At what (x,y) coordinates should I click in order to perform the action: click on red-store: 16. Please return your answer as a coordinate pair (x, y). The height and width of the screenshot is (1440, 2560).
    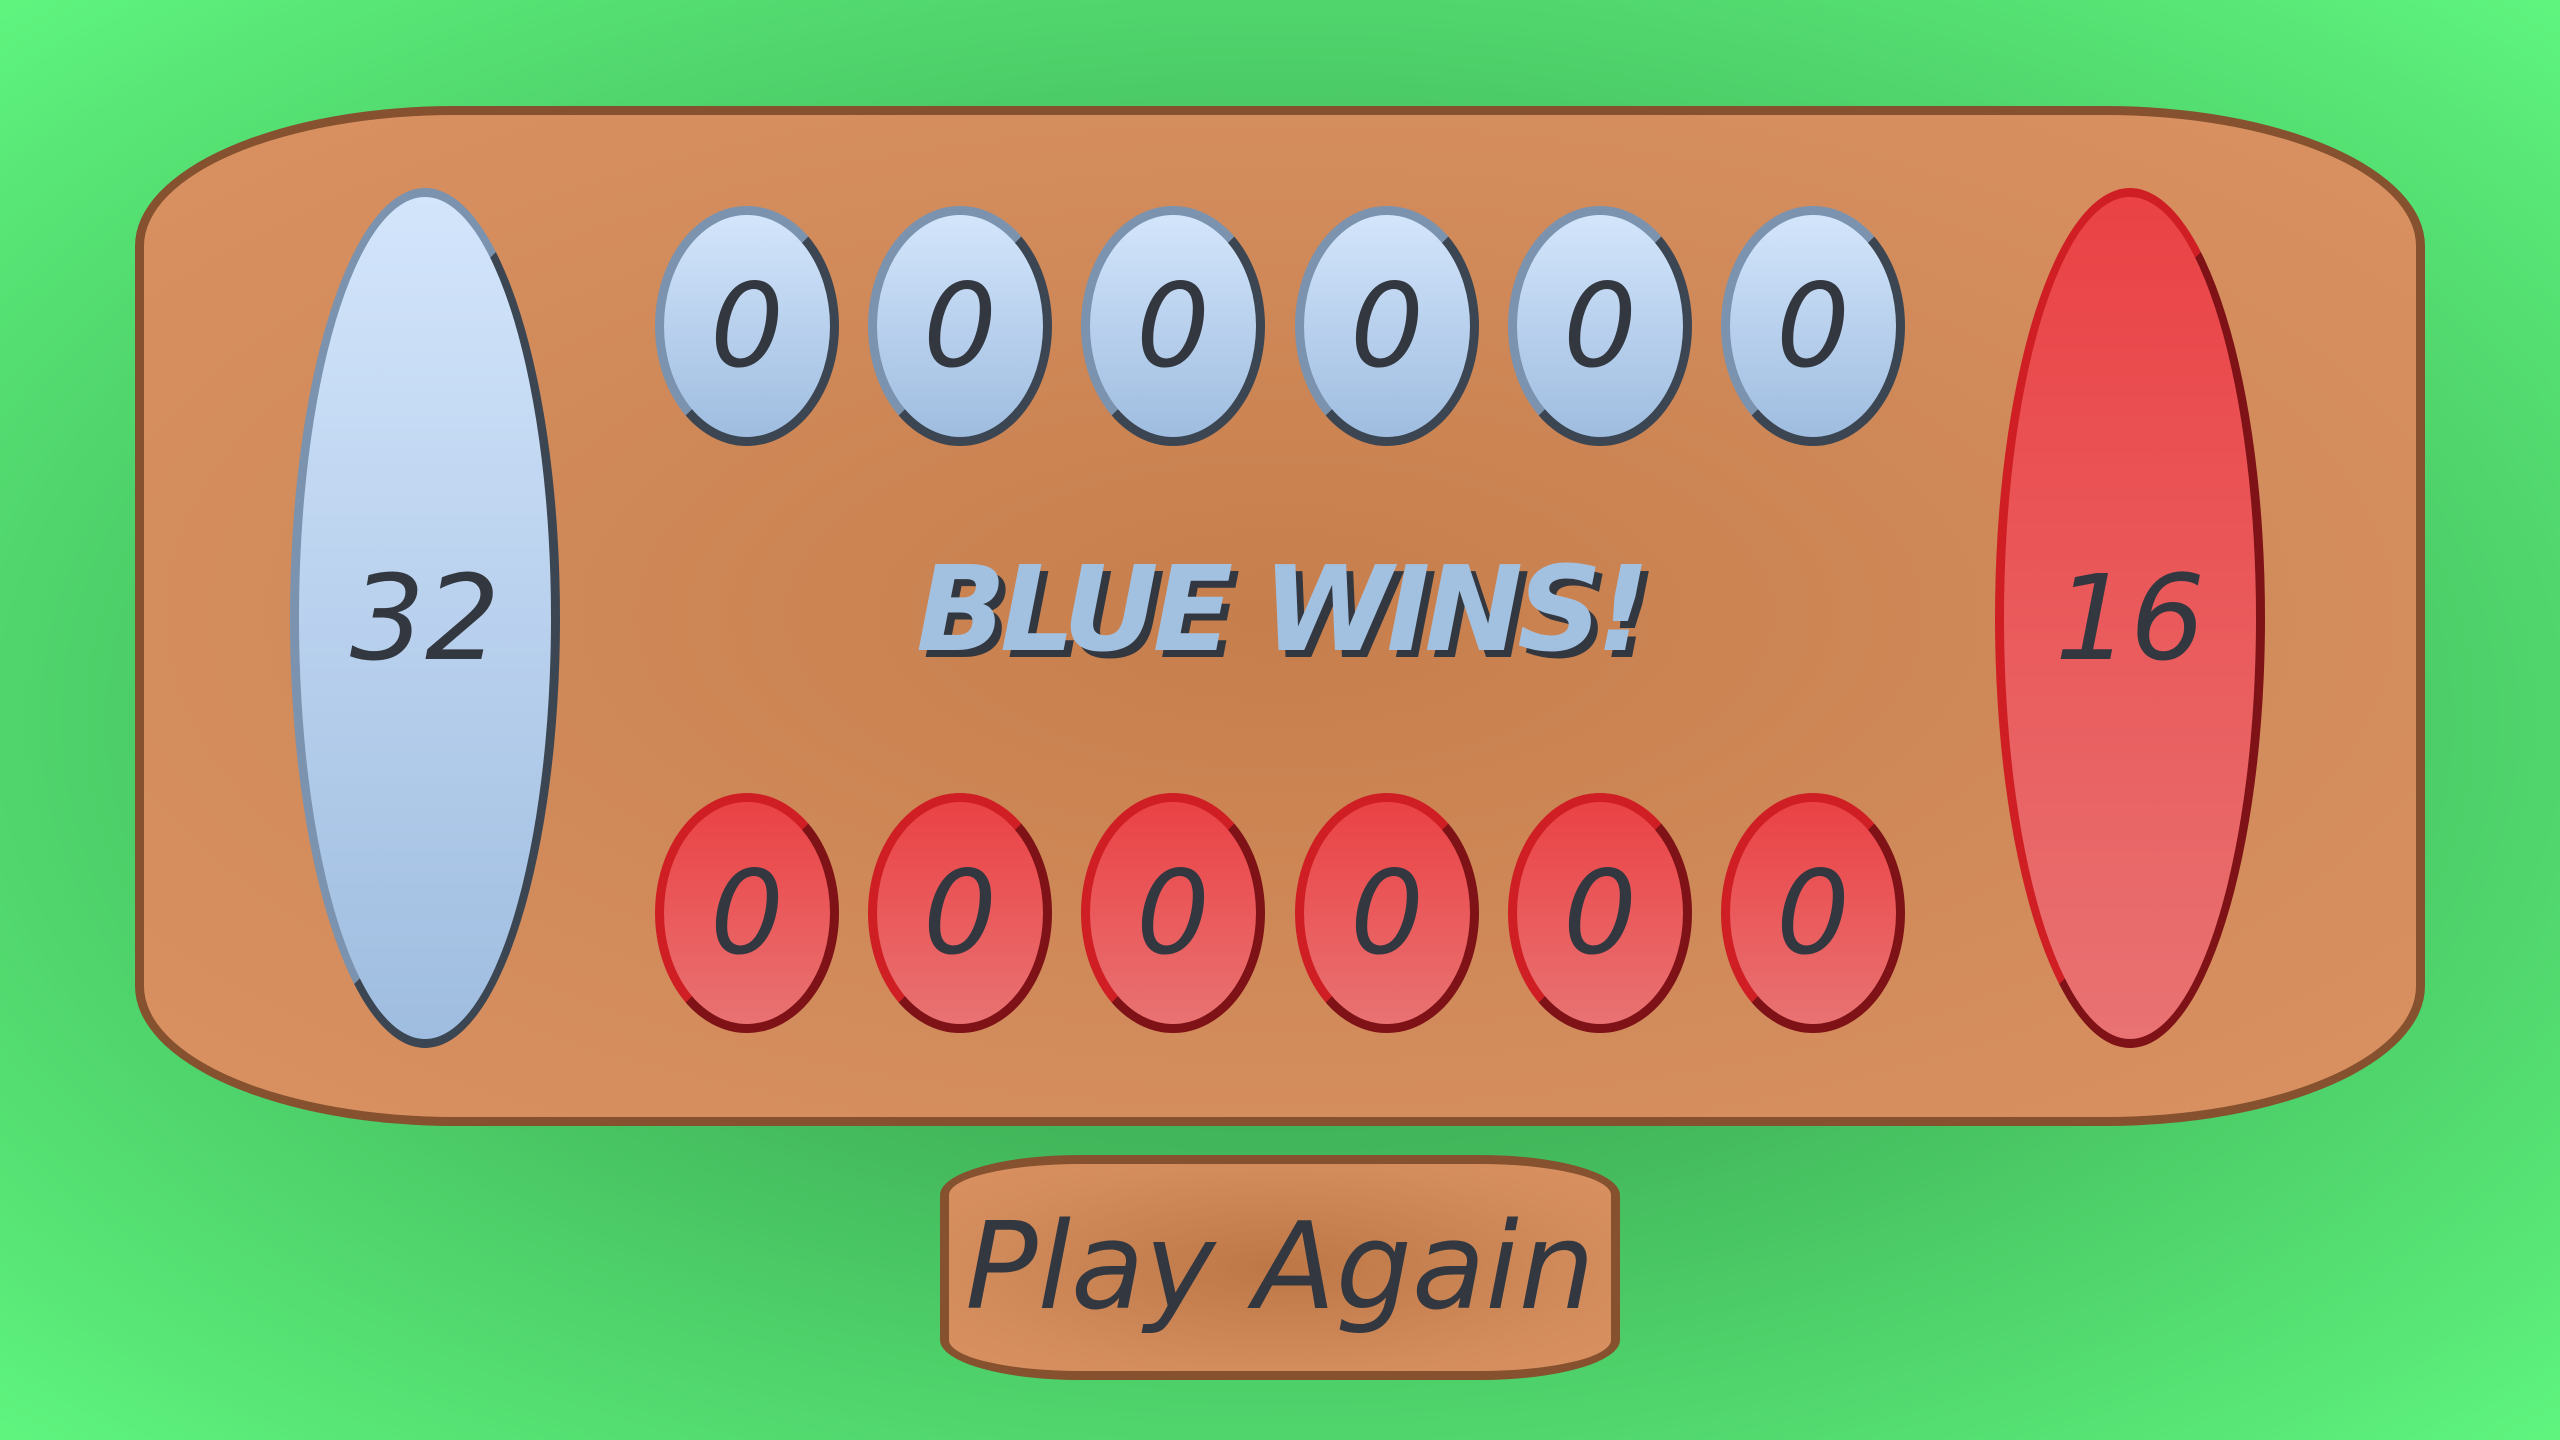
    Looking at the image, I should click on (2130, 618).